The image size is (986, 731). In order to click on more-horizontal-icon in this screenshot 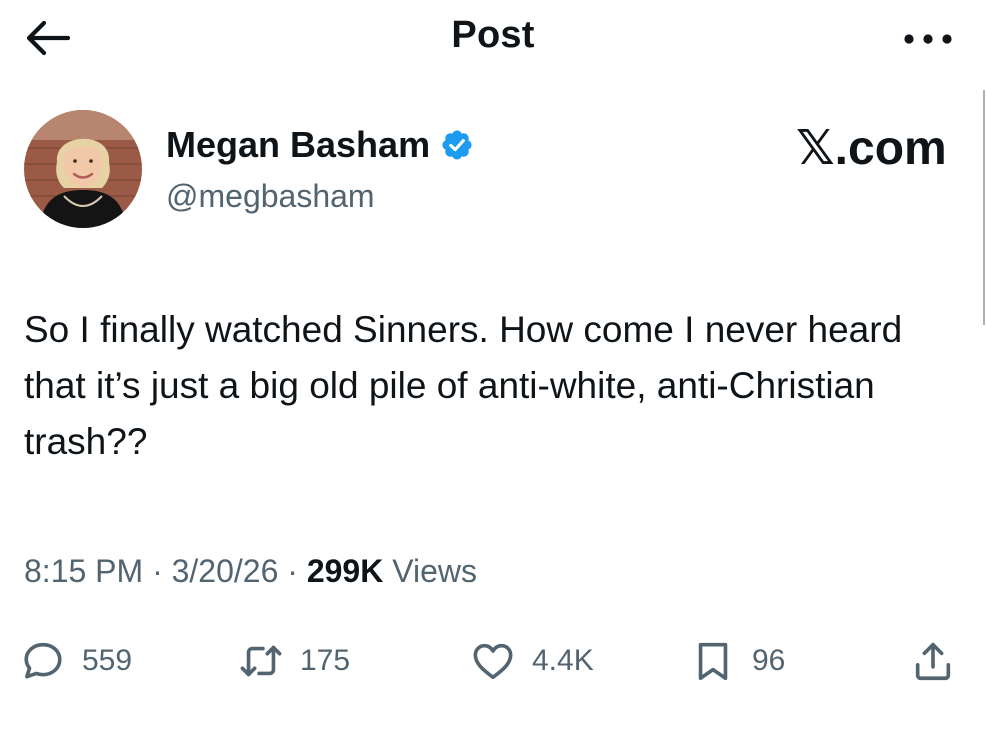, I will do `click(928, 39)`.